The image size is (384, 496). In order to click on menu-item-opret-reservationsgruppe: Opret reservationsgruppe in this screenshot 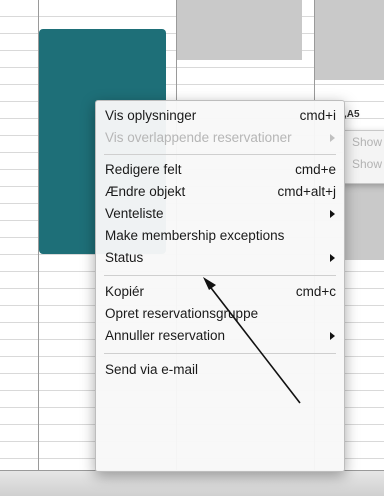, I will do `click(220, 314)`.